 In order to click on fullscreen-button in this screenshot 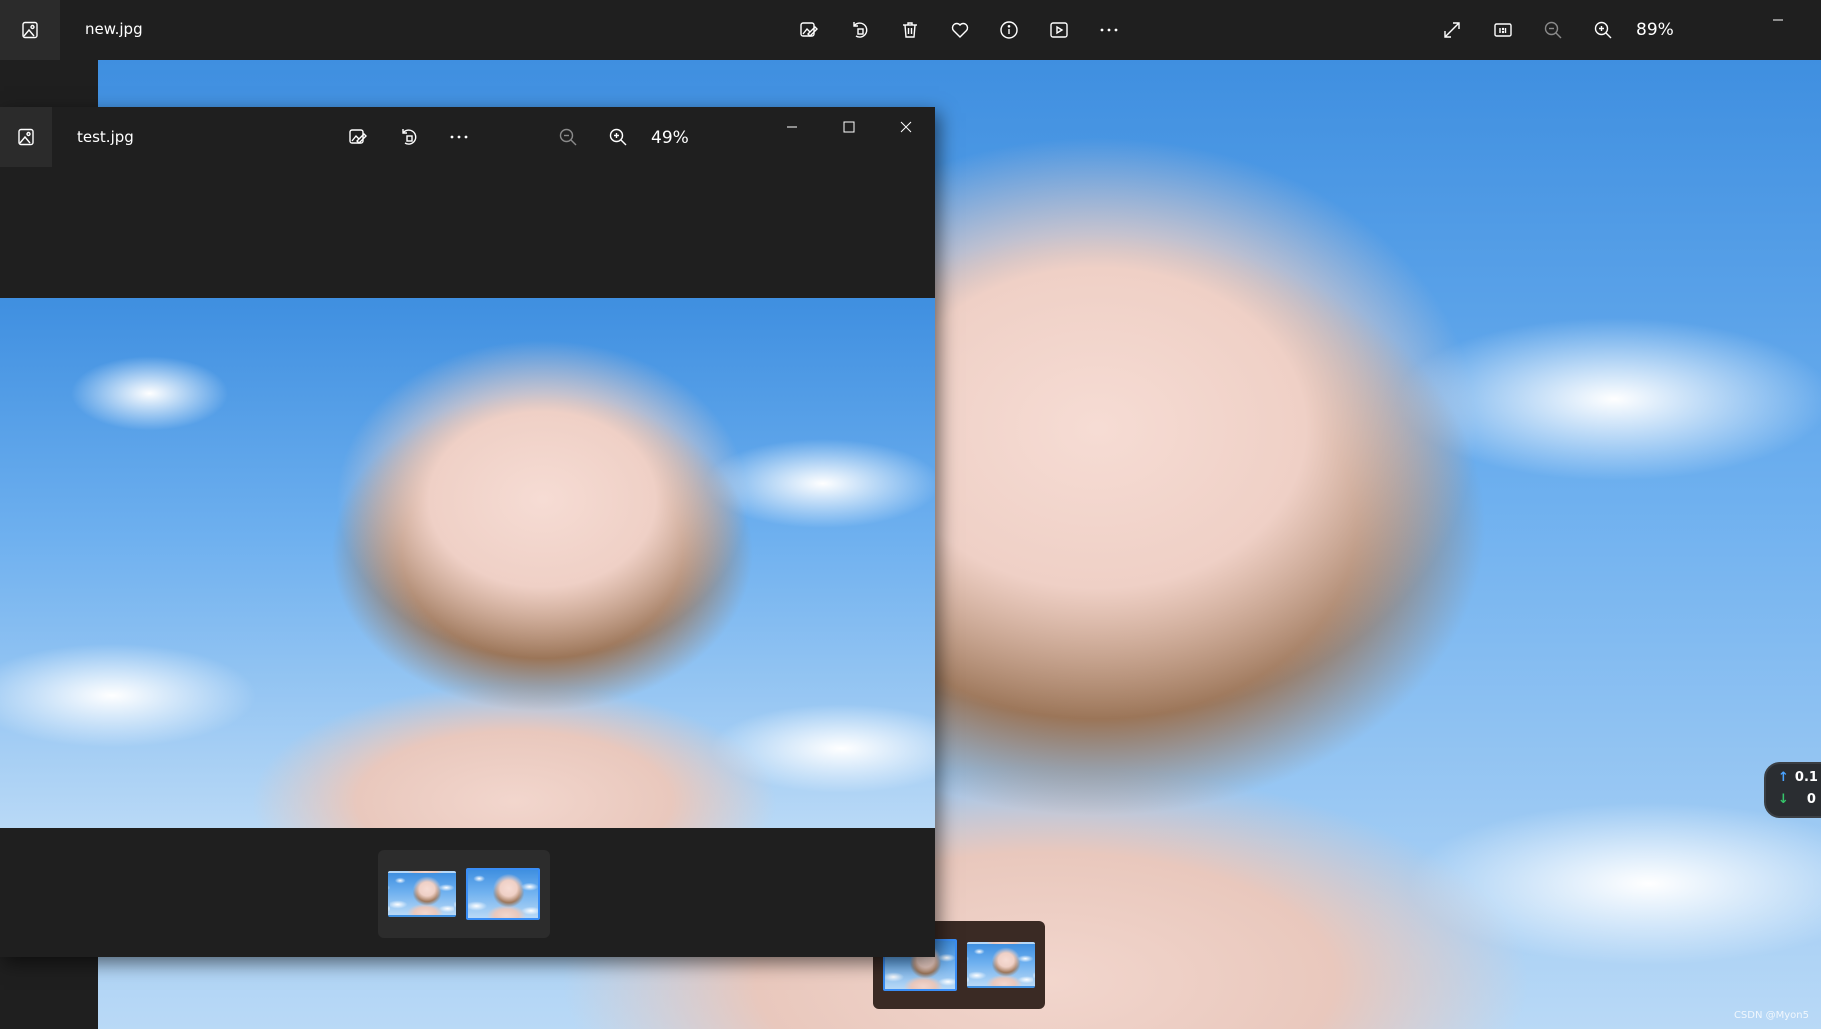, I will do `click(1452, 30)`.